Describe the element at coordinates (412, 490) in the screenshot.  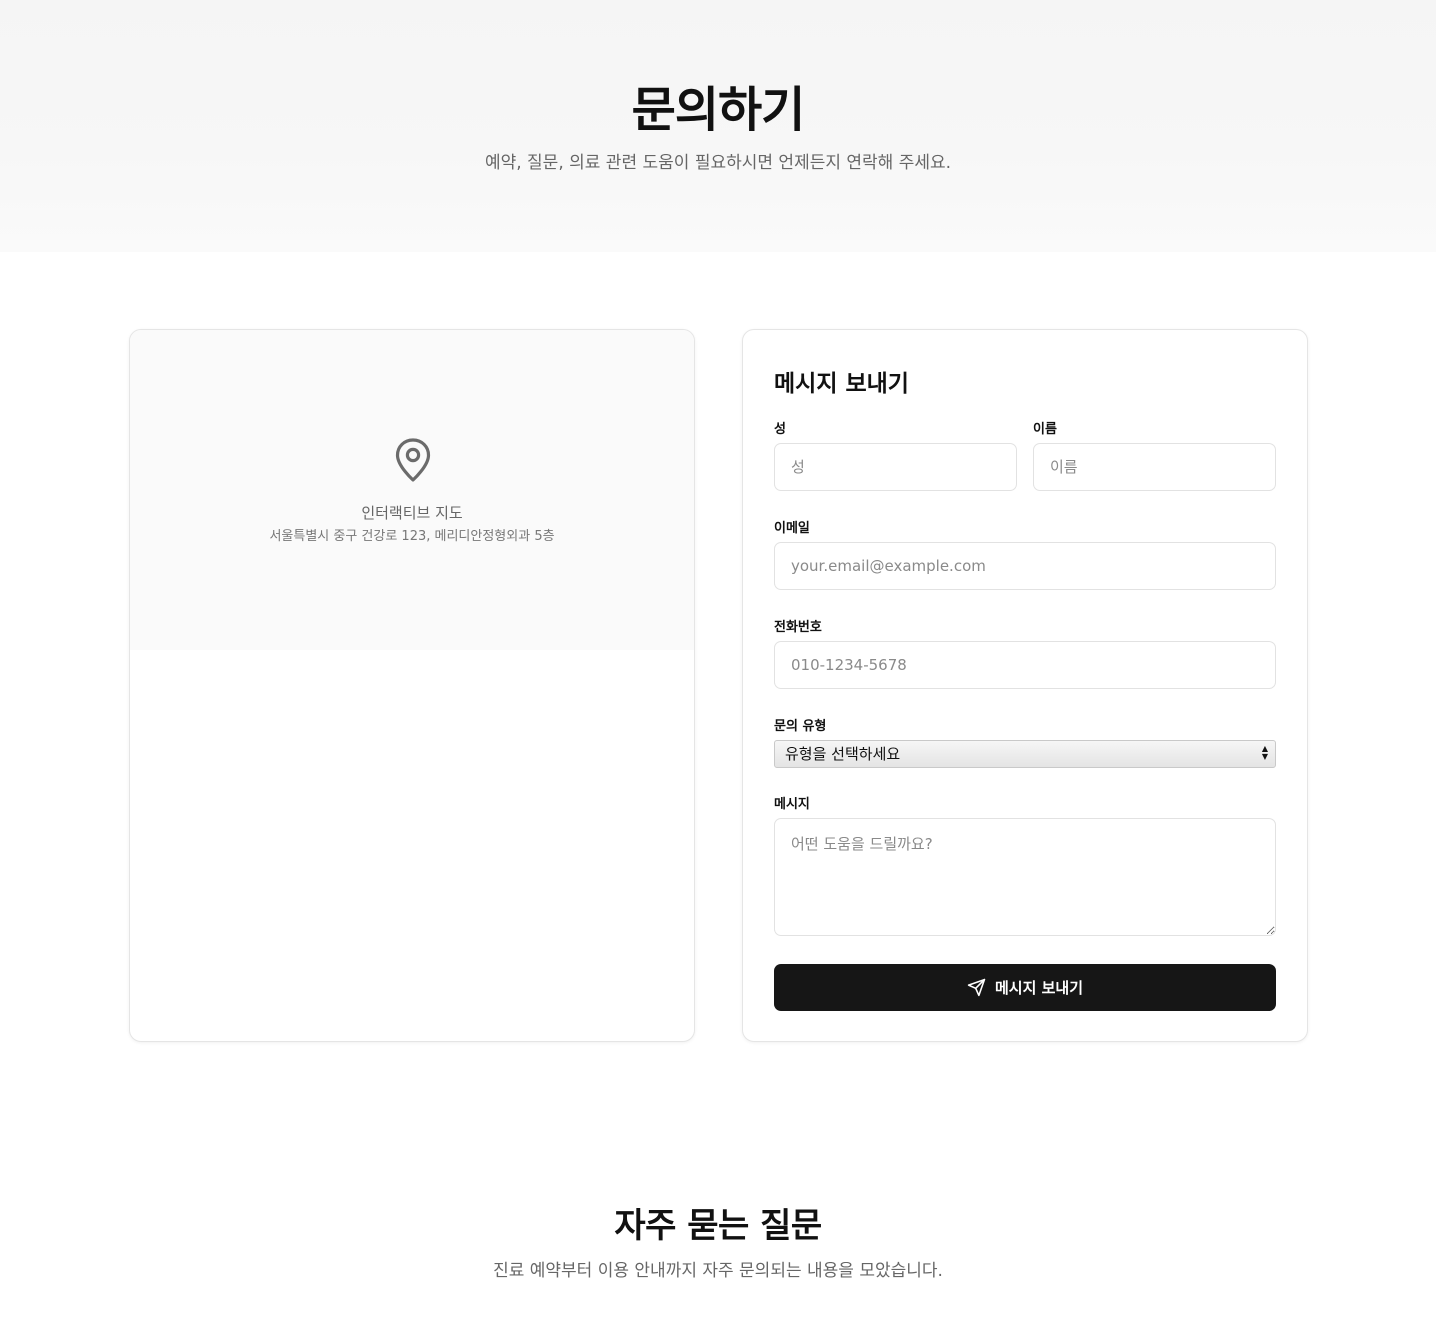
I see `map-placeholder: 인터랙티브 지도 서울특별시 중구 건강로 123, 메리디안정형외과 5층` at that location.